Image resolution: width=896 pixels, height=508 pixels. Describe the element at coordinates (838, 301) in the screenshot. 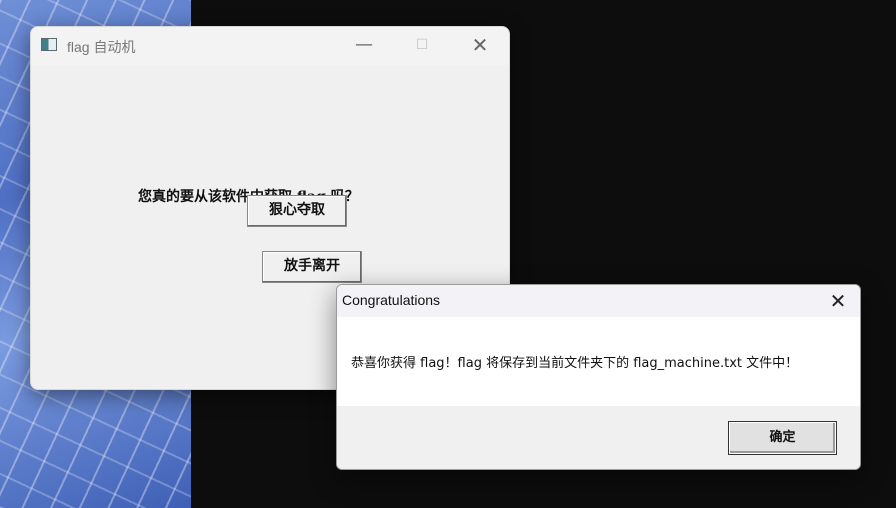

I see `dialog-close-button: ✕` at that location.